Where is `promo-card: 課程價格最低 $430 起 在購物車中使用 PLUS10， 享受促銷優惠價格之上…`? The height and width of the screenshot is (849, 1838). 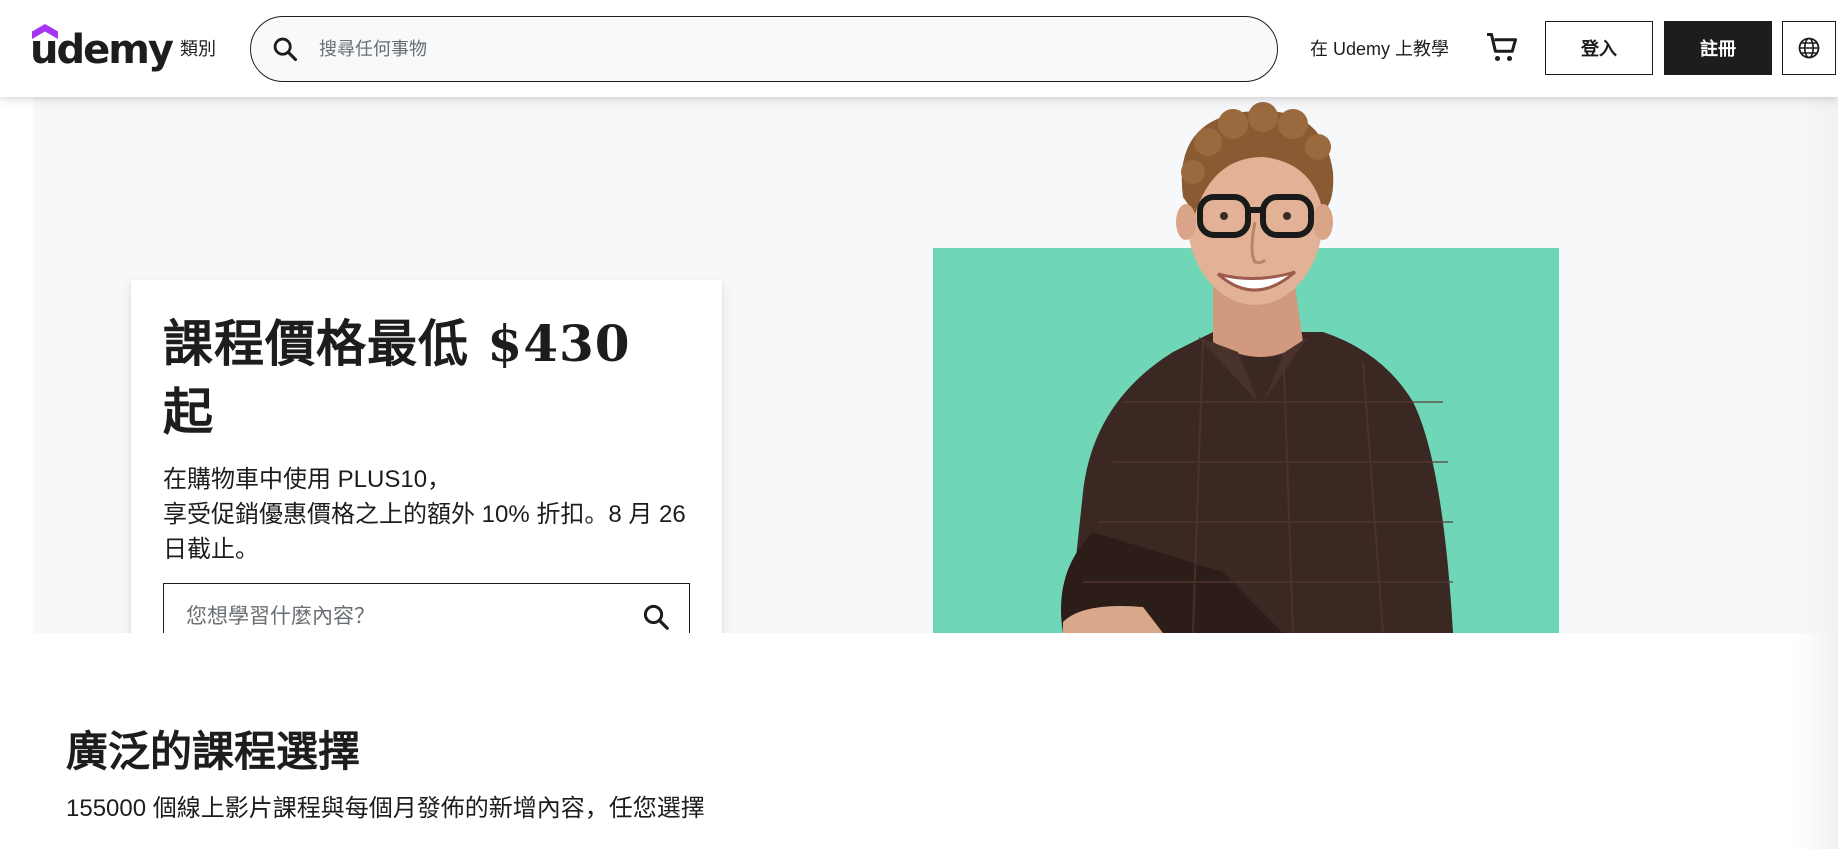 promo-card: 課程價格最低 $430 起 在購物車中使用 PLUS10， 享受促銷優惠價格之上… is located at coordinates (426, 456).